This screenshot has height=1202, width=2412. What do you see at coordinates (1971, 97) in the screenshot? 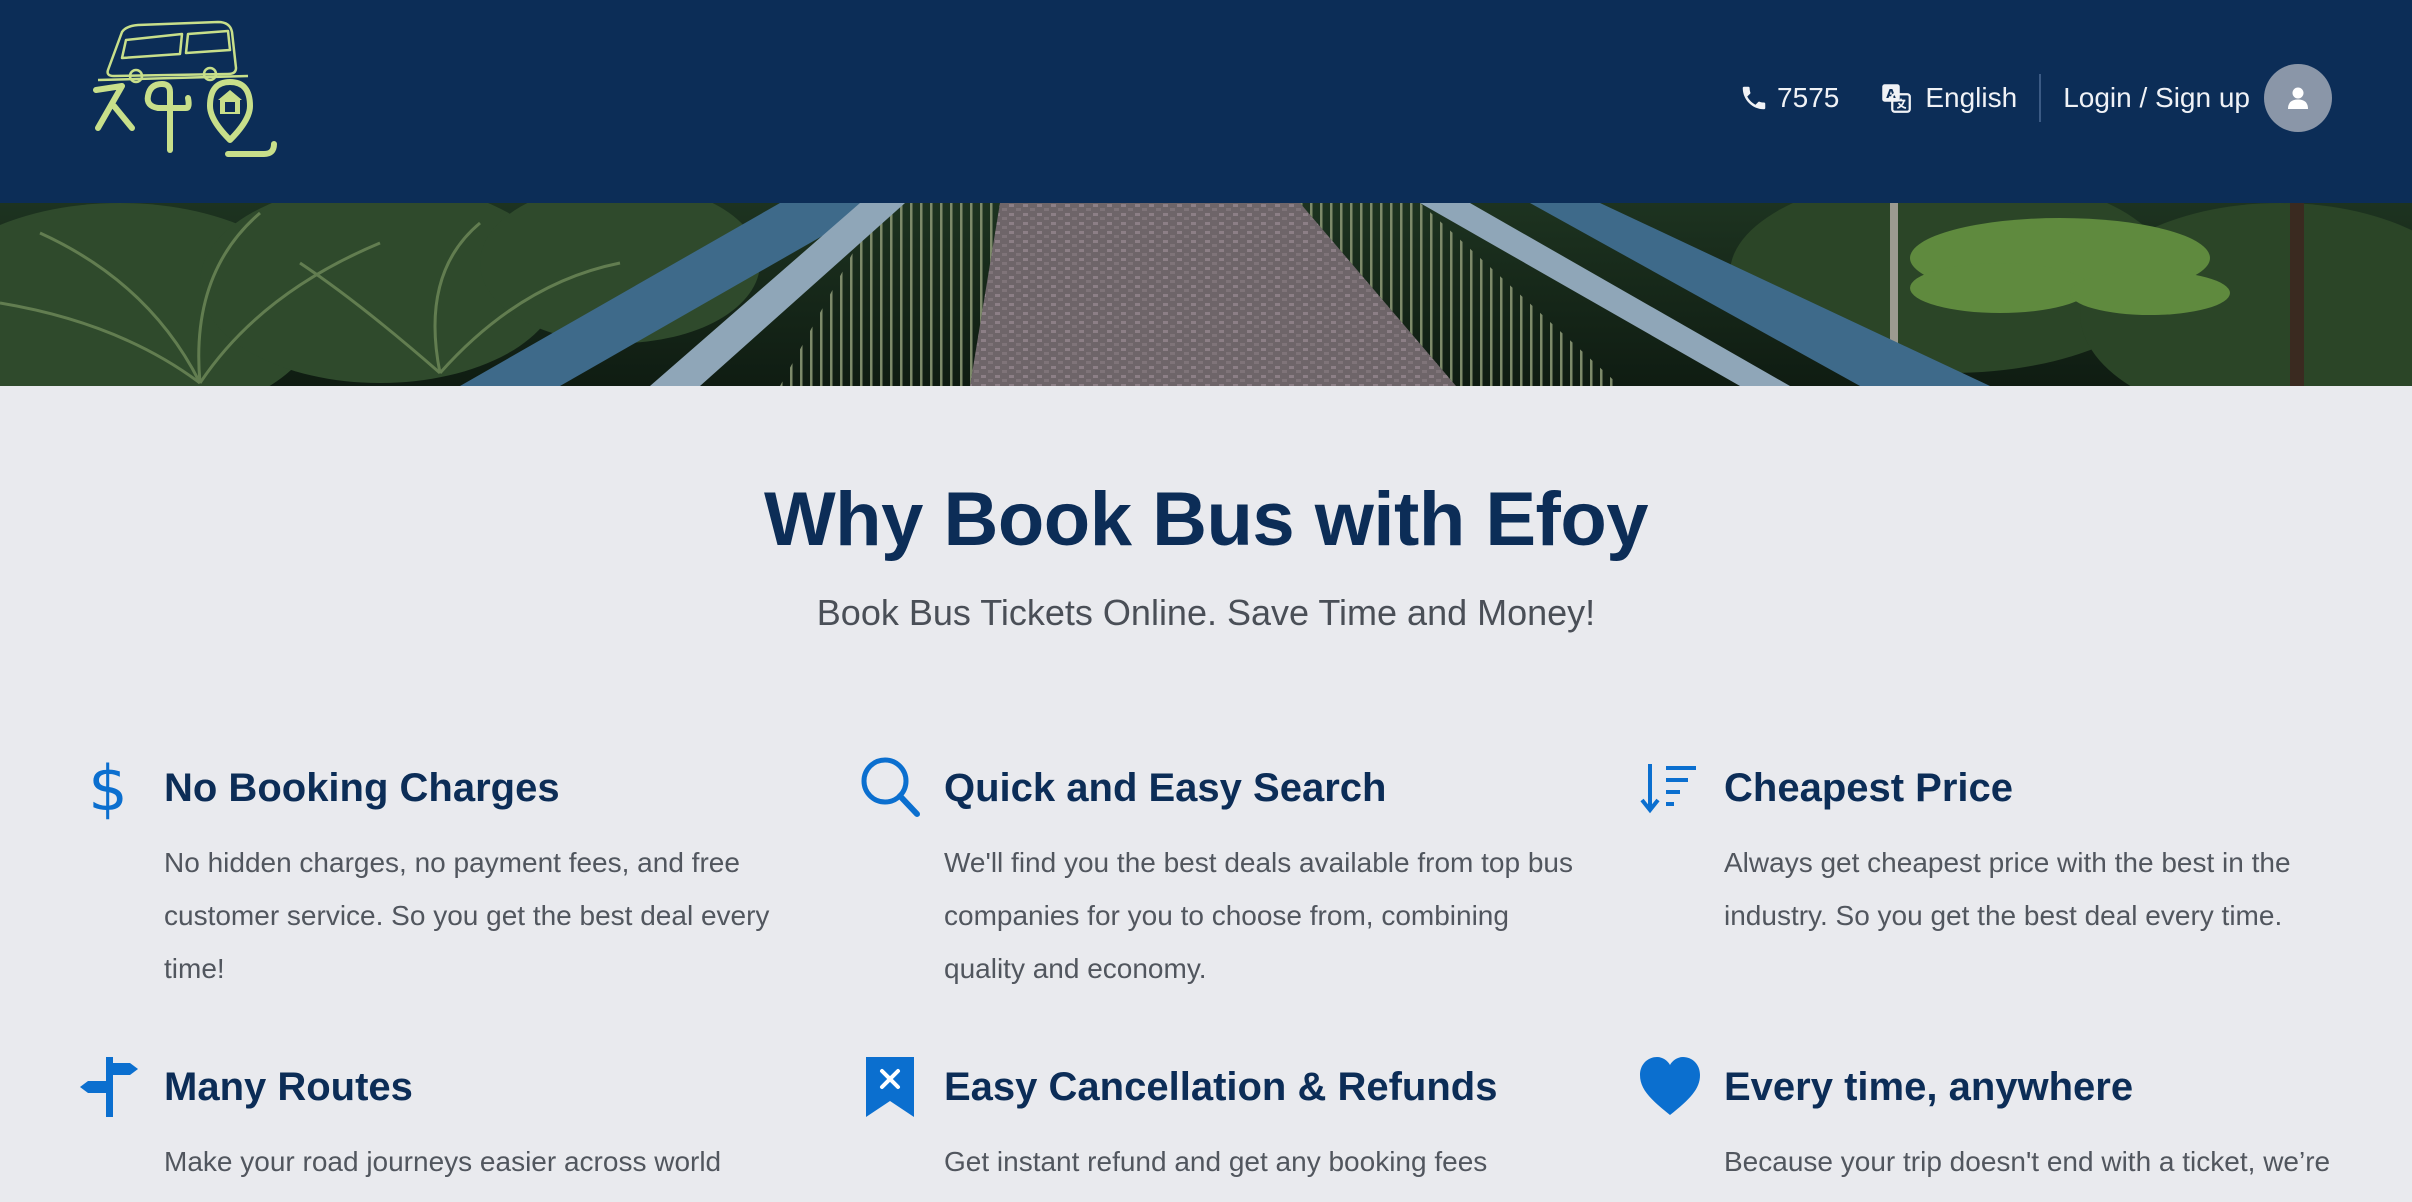
I see `language-label: English` at bounding box center [1971, 97].